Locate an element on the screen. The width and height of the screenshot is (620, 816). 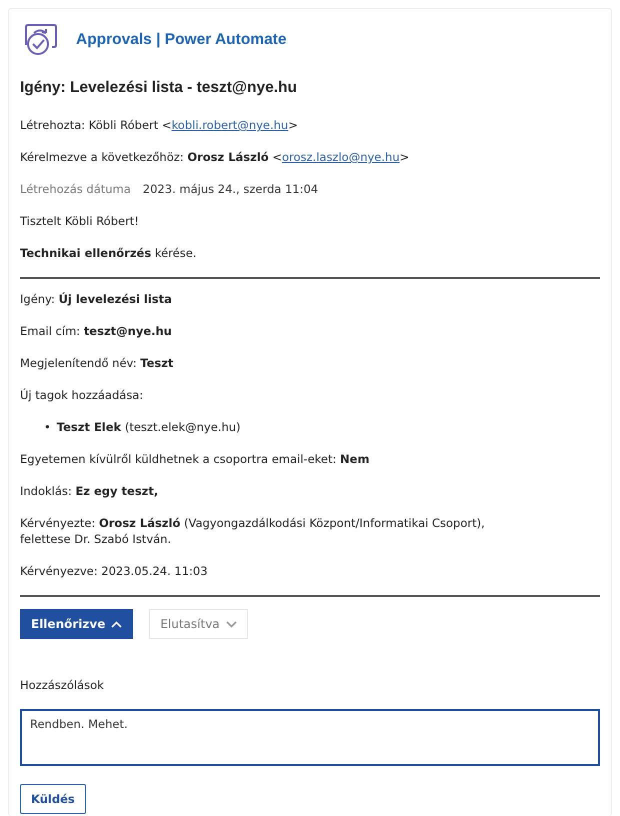
response-button: Elutasítva is located at coordinates (198, 624).